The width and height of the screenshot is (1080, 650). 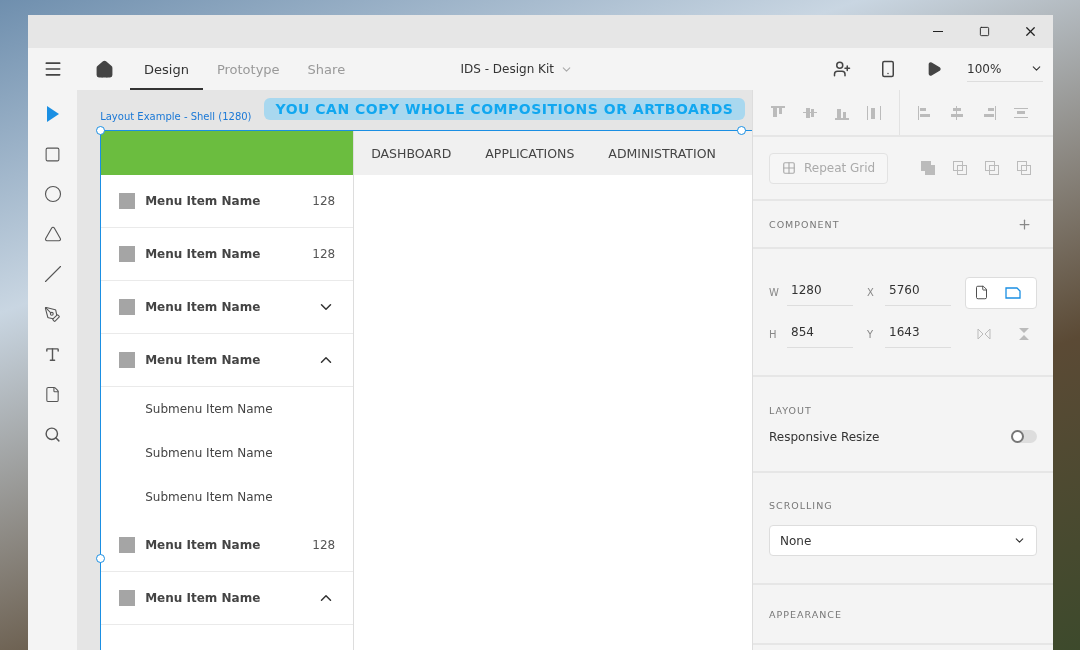 What do you see at coordinates (53, 69) in the screenshot?
I see `menu-icon` at bounding box center [53, 69].